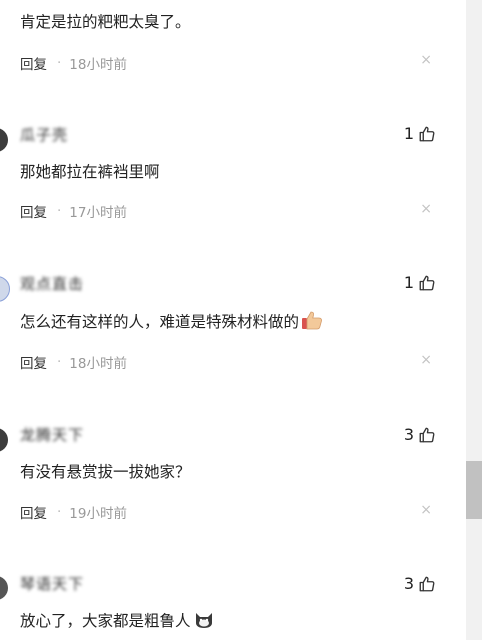 The width and height of the screenshot is (482, 640). Describe the element at coordinates (52, 434) in the screenshot. I see `commenter-name: 龙腾天下` at that location.